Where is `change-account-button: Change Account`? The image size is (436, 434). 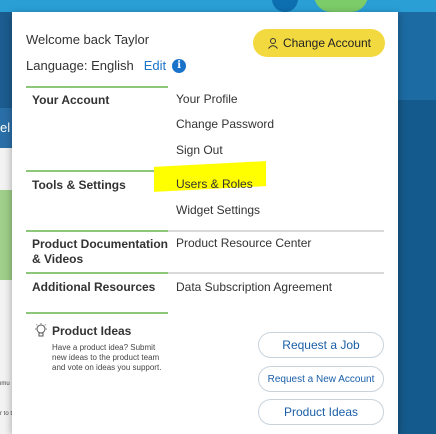
change-account-button: Change Account is located at coordinates (319, 43).